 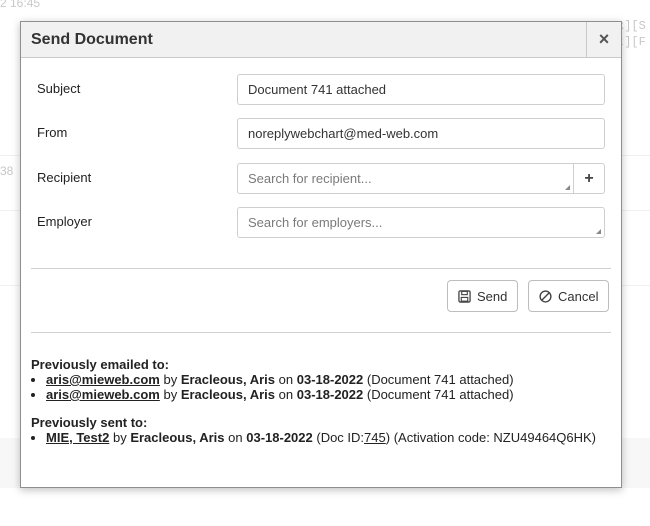 I want to click on close-button: ×, so click(x=603, y=39).